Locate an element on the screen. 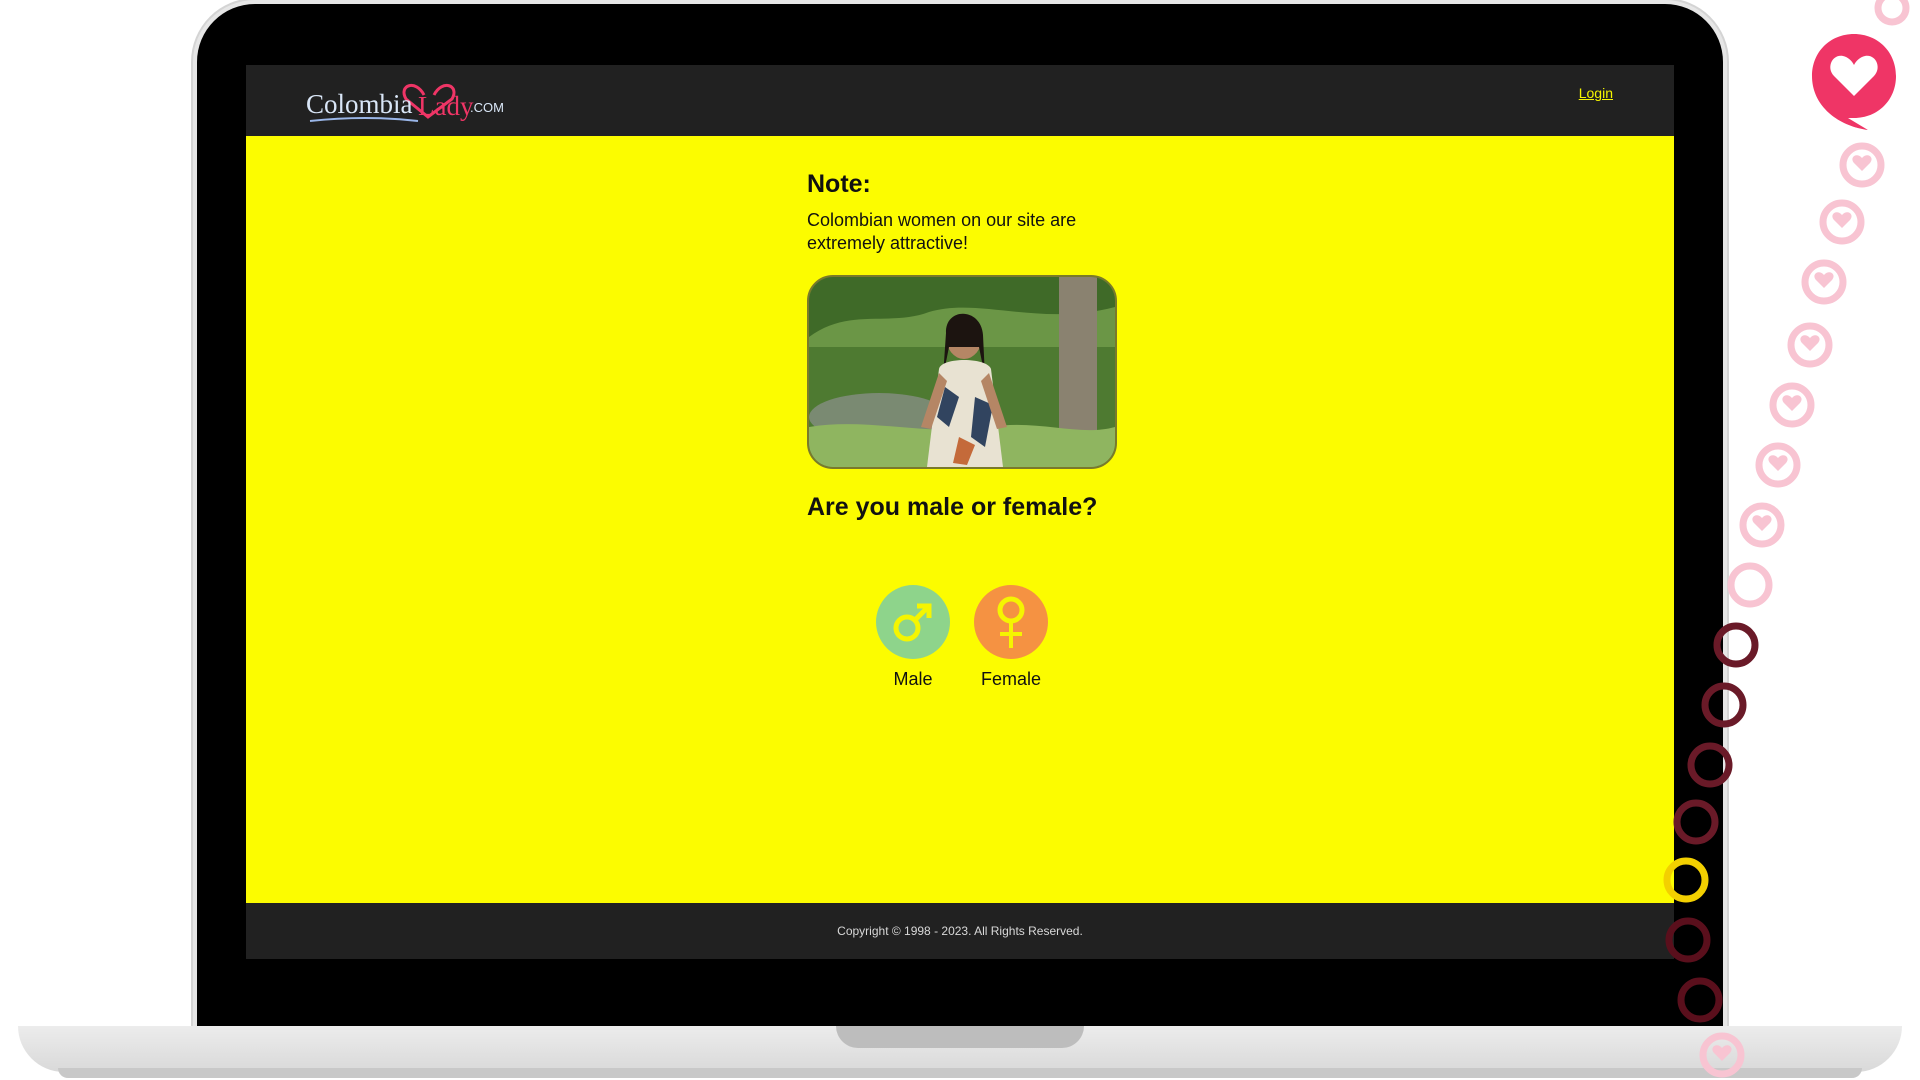 Image resolution: width=1920 pixels, height=1080 pixels. female-label: Female is located at coordinates (1011, 679).